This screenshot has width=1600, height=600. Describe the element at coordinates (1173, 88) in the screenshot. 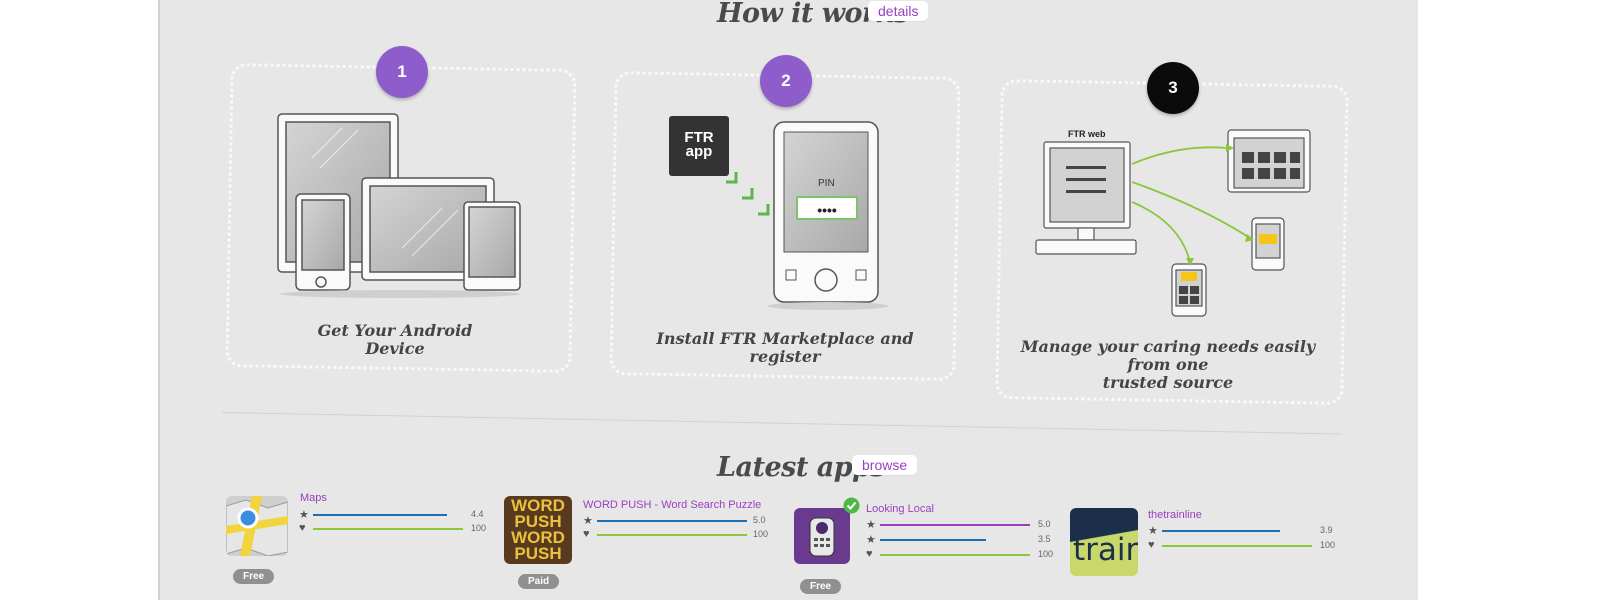

I see `step-number-3: 3` at that location.